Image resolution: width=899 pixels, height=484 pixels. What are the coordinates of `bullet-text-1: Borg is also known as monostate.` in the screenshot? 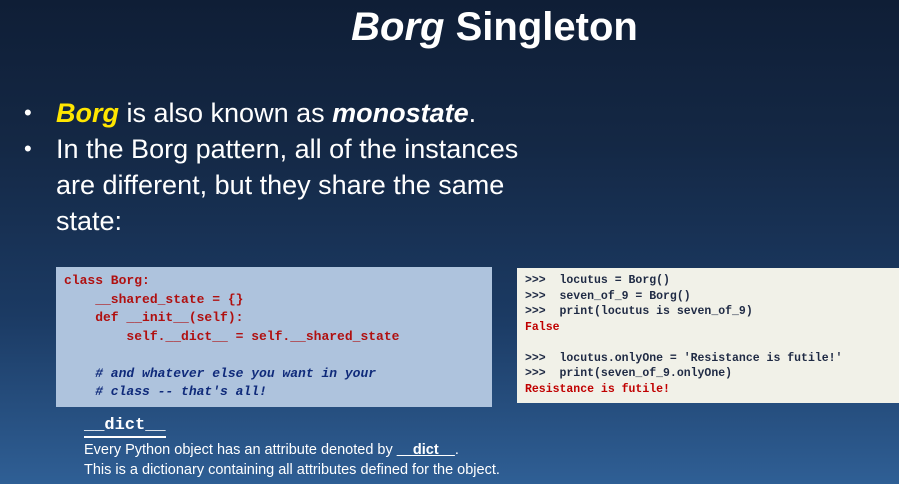 It's located at (266, 113).